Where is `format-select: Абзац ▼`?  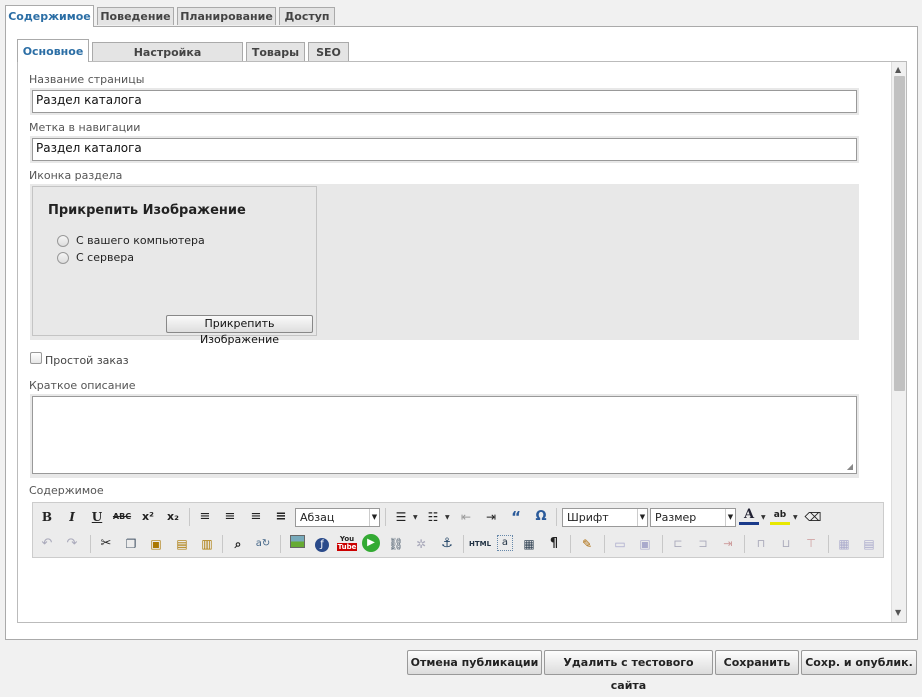
format-select: Абзац ▼ is located at coordinates (337, 517).